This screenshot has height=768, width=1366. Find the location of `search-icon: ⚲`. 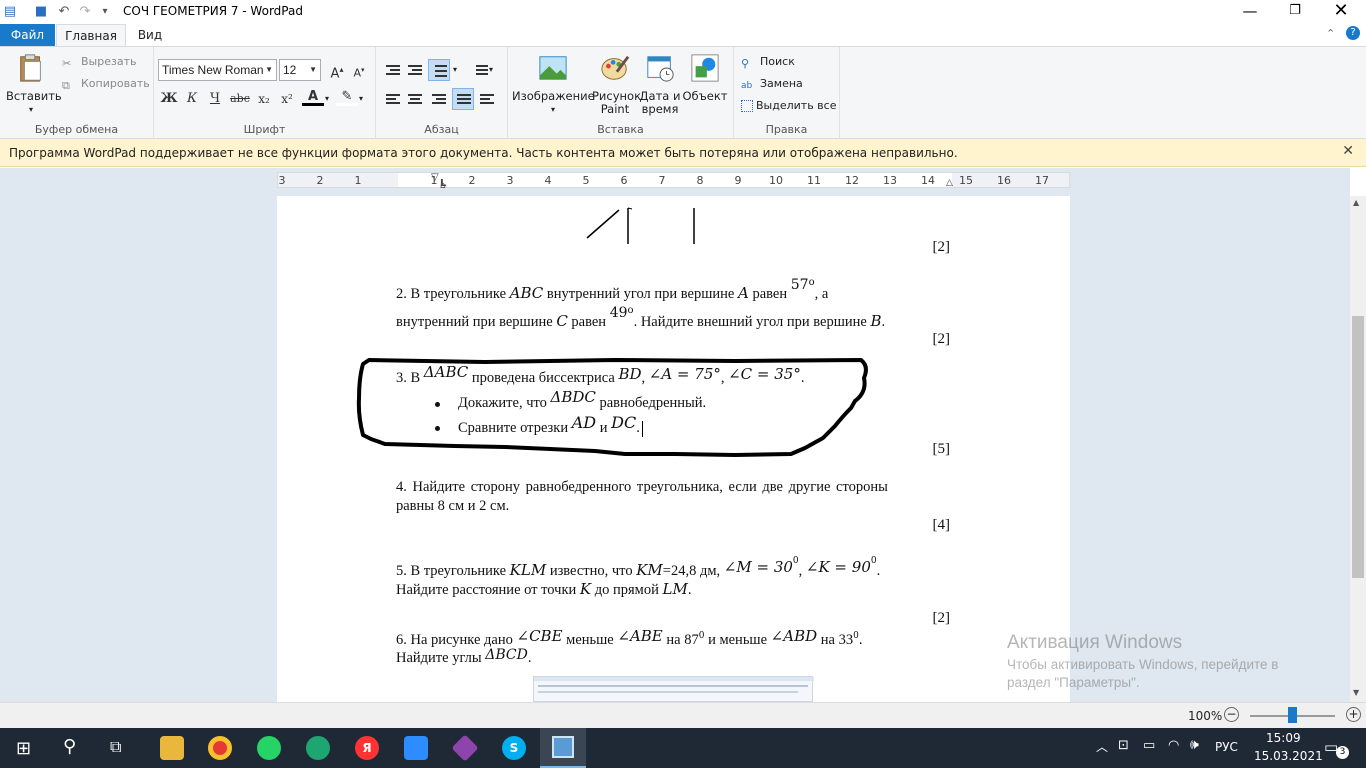

search-icon: ⚲ is located at coordinates (69, 746).